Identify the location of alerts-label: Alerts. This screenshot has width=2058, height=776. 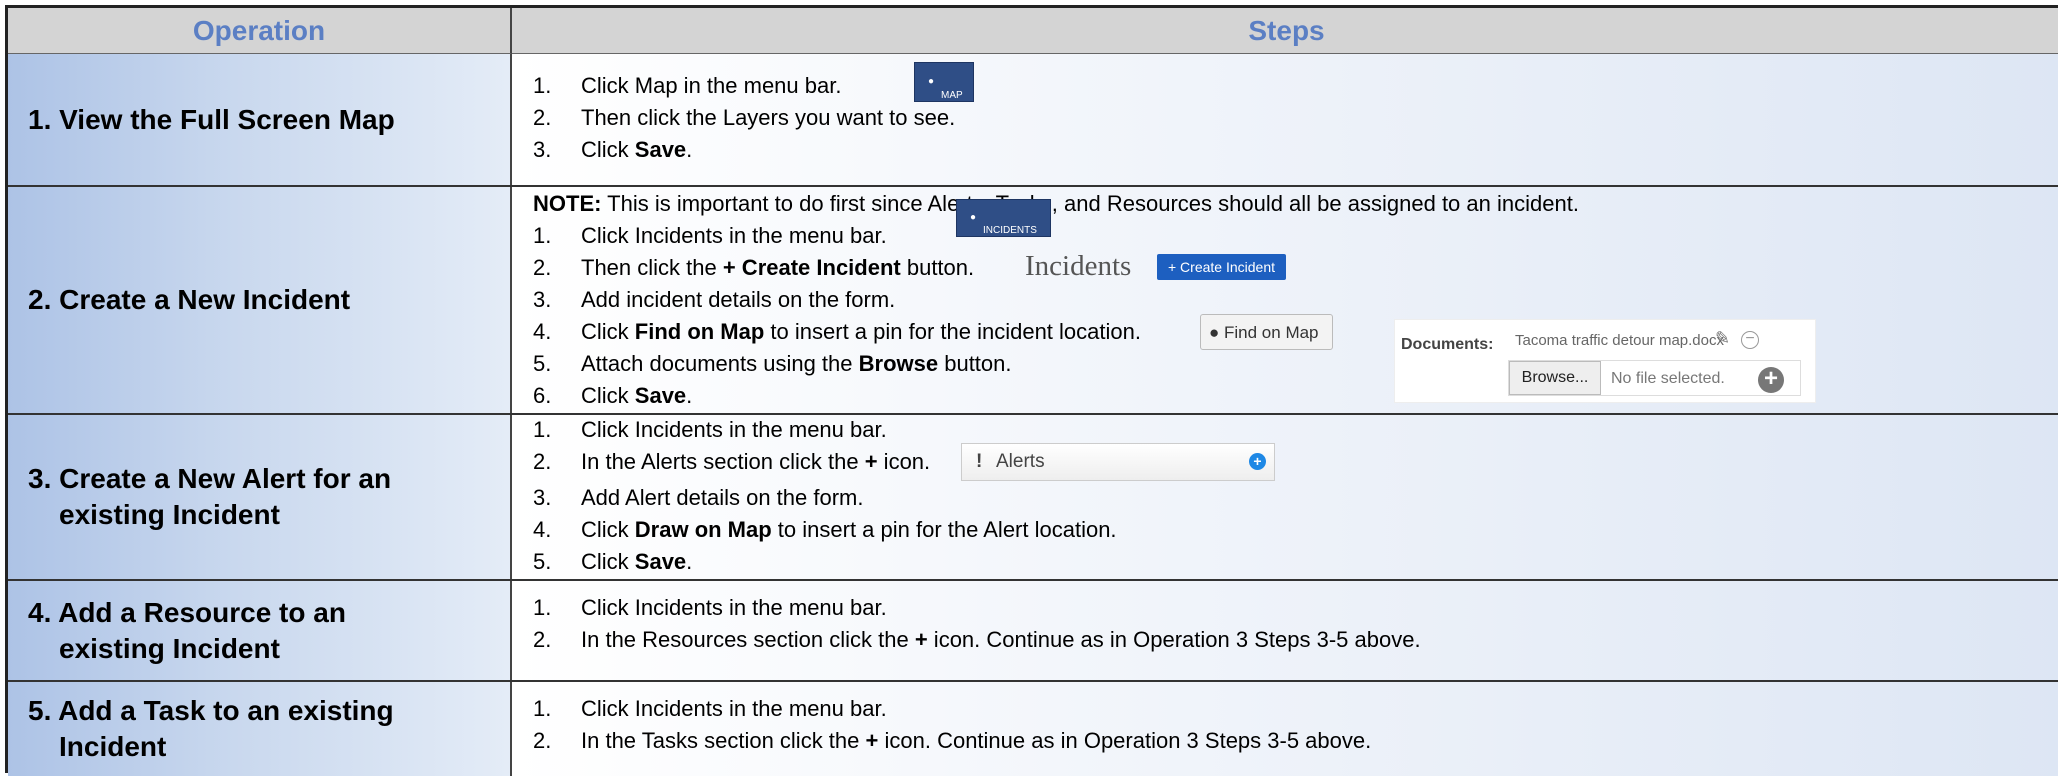
(1020, 461).